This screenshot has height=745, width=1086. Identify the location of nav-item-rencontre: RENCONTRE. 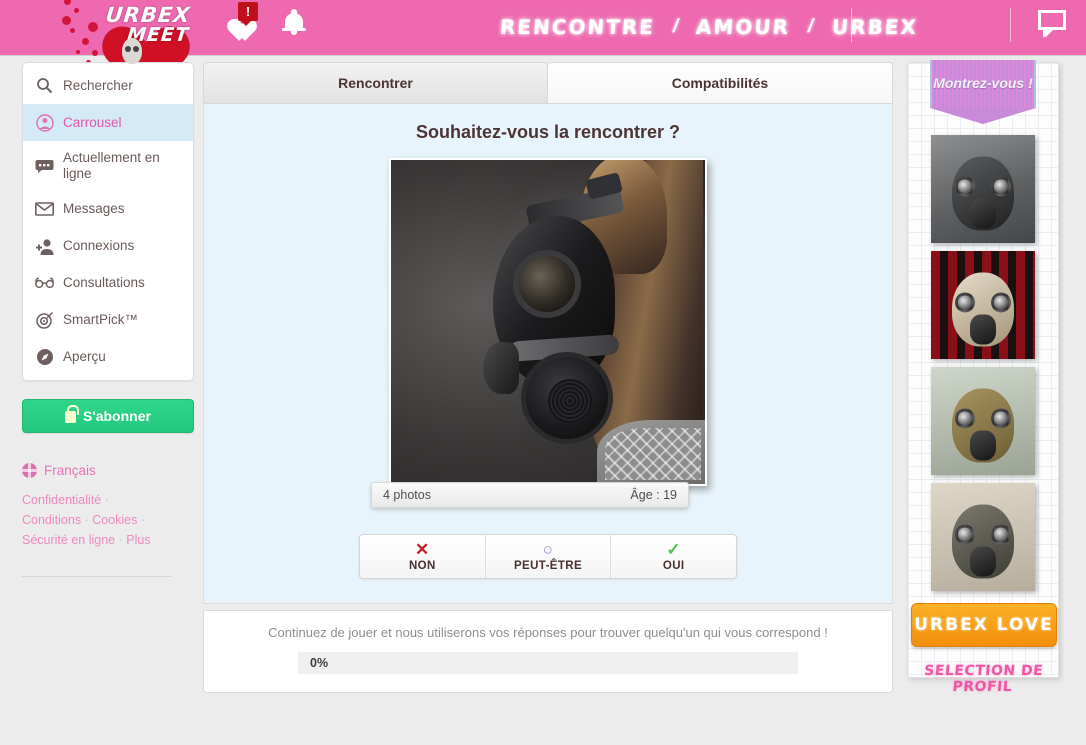
(577, 27).